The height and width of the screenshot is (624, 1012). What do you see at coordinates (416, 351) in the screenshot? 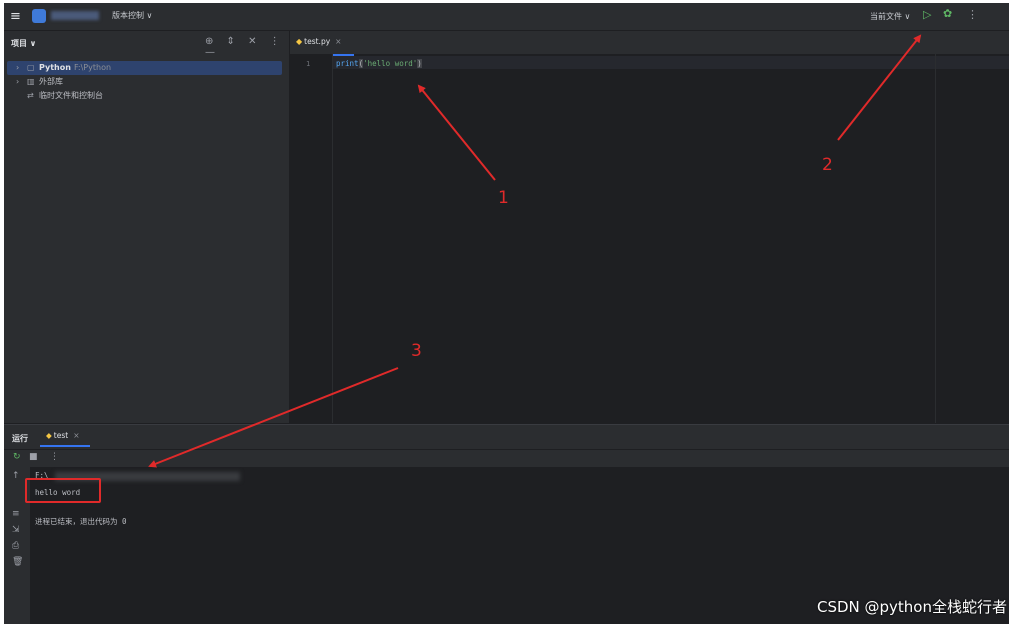
I see `annotation-label-3: 3` at bounding box center [416, 351].